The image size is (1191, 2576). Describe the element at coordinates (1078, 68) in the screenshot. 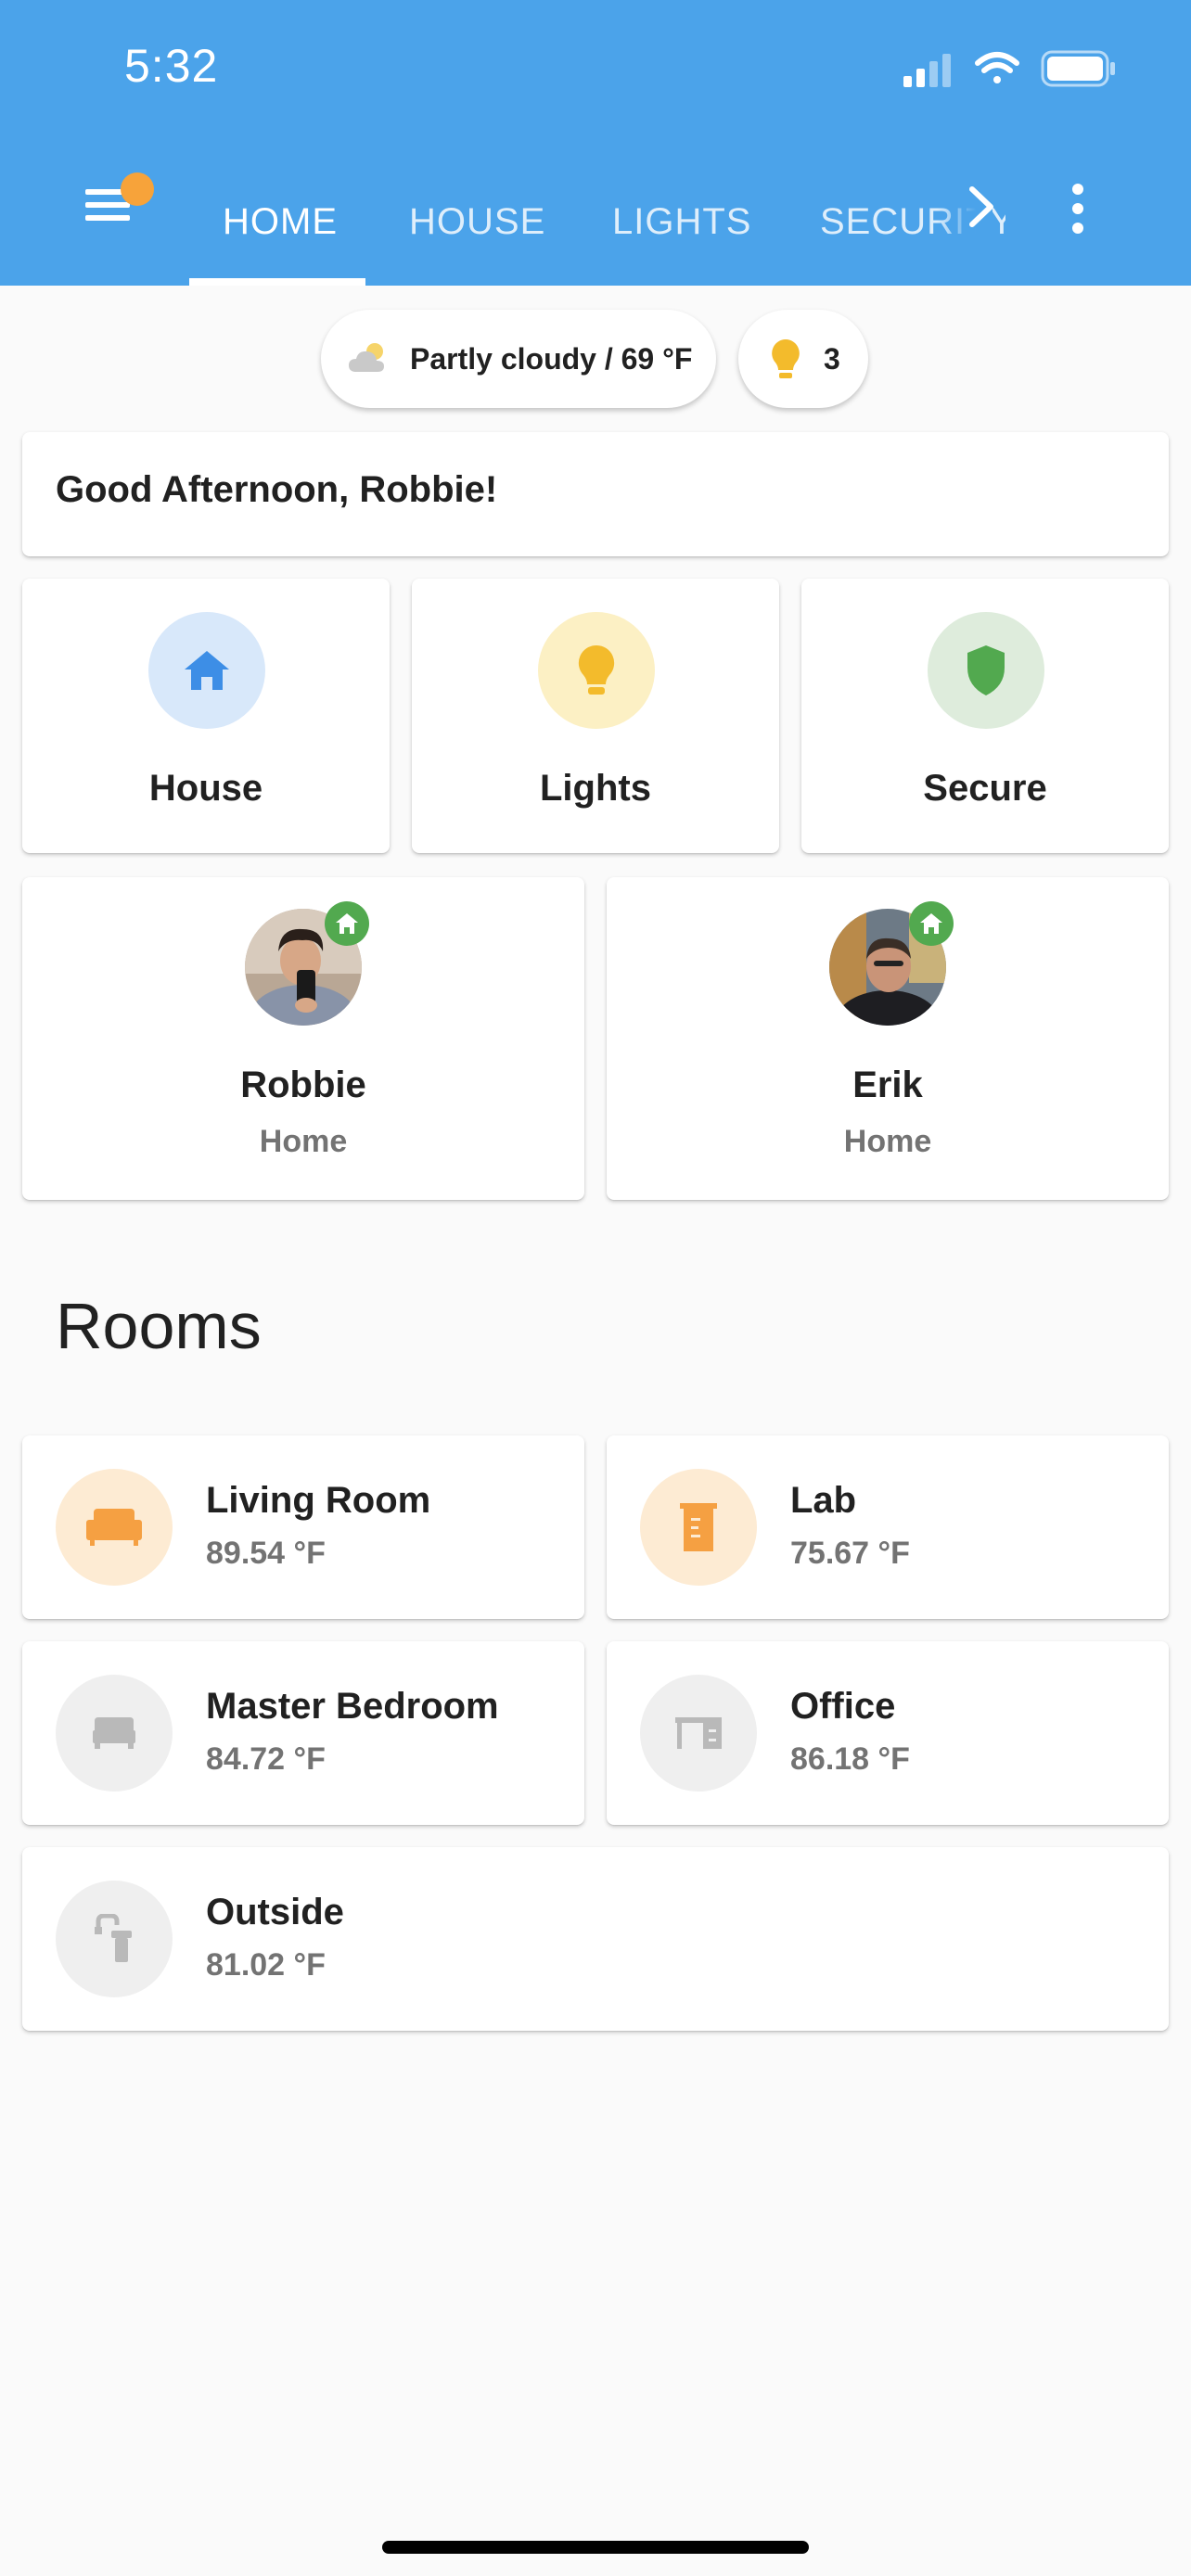

I see `battery-icon` at that location.